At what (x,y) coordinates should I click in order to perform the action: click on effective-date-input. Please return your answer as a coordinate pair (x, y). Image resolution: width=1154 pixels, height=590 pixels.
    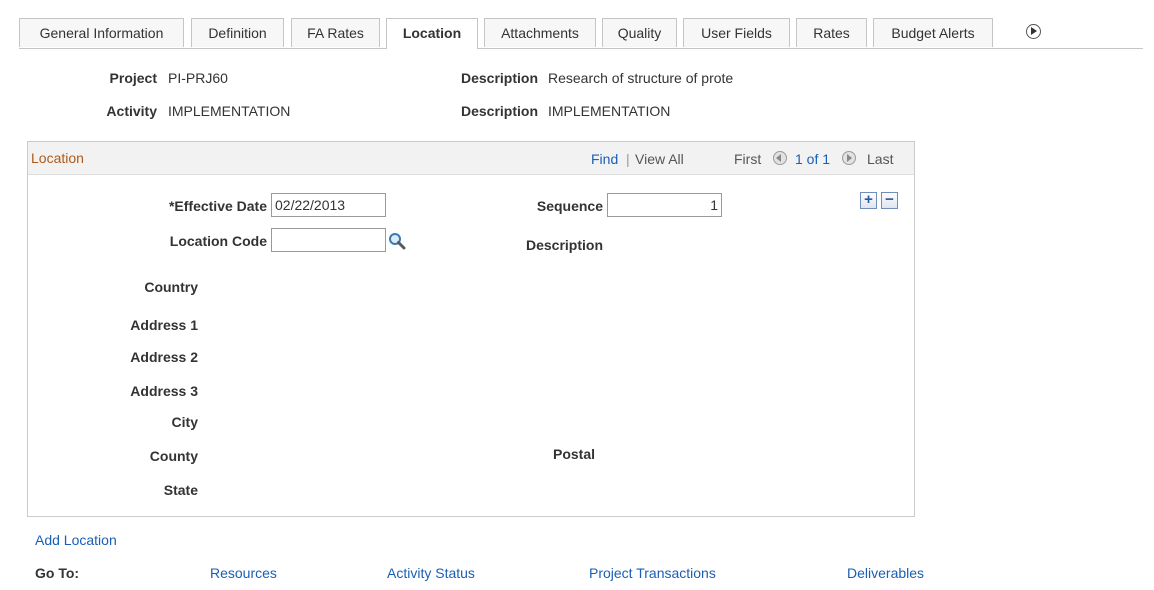
    Looking at the image, I should click on (328, 205).